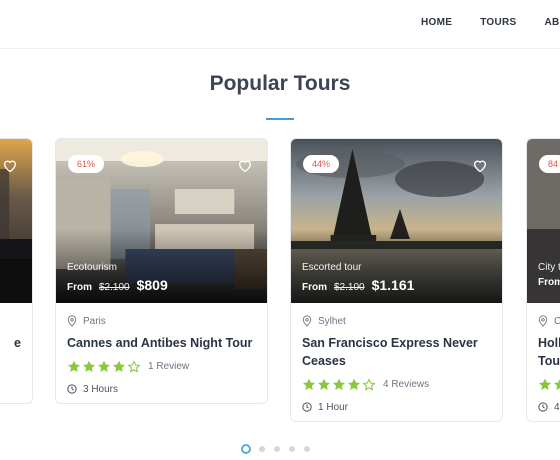 Image resolution: width=560 pixels, height=460 pixels. What do you see at coordinates (16, 221) in the screenshot?
I see `tour-image` at bounding box center [16, 221].